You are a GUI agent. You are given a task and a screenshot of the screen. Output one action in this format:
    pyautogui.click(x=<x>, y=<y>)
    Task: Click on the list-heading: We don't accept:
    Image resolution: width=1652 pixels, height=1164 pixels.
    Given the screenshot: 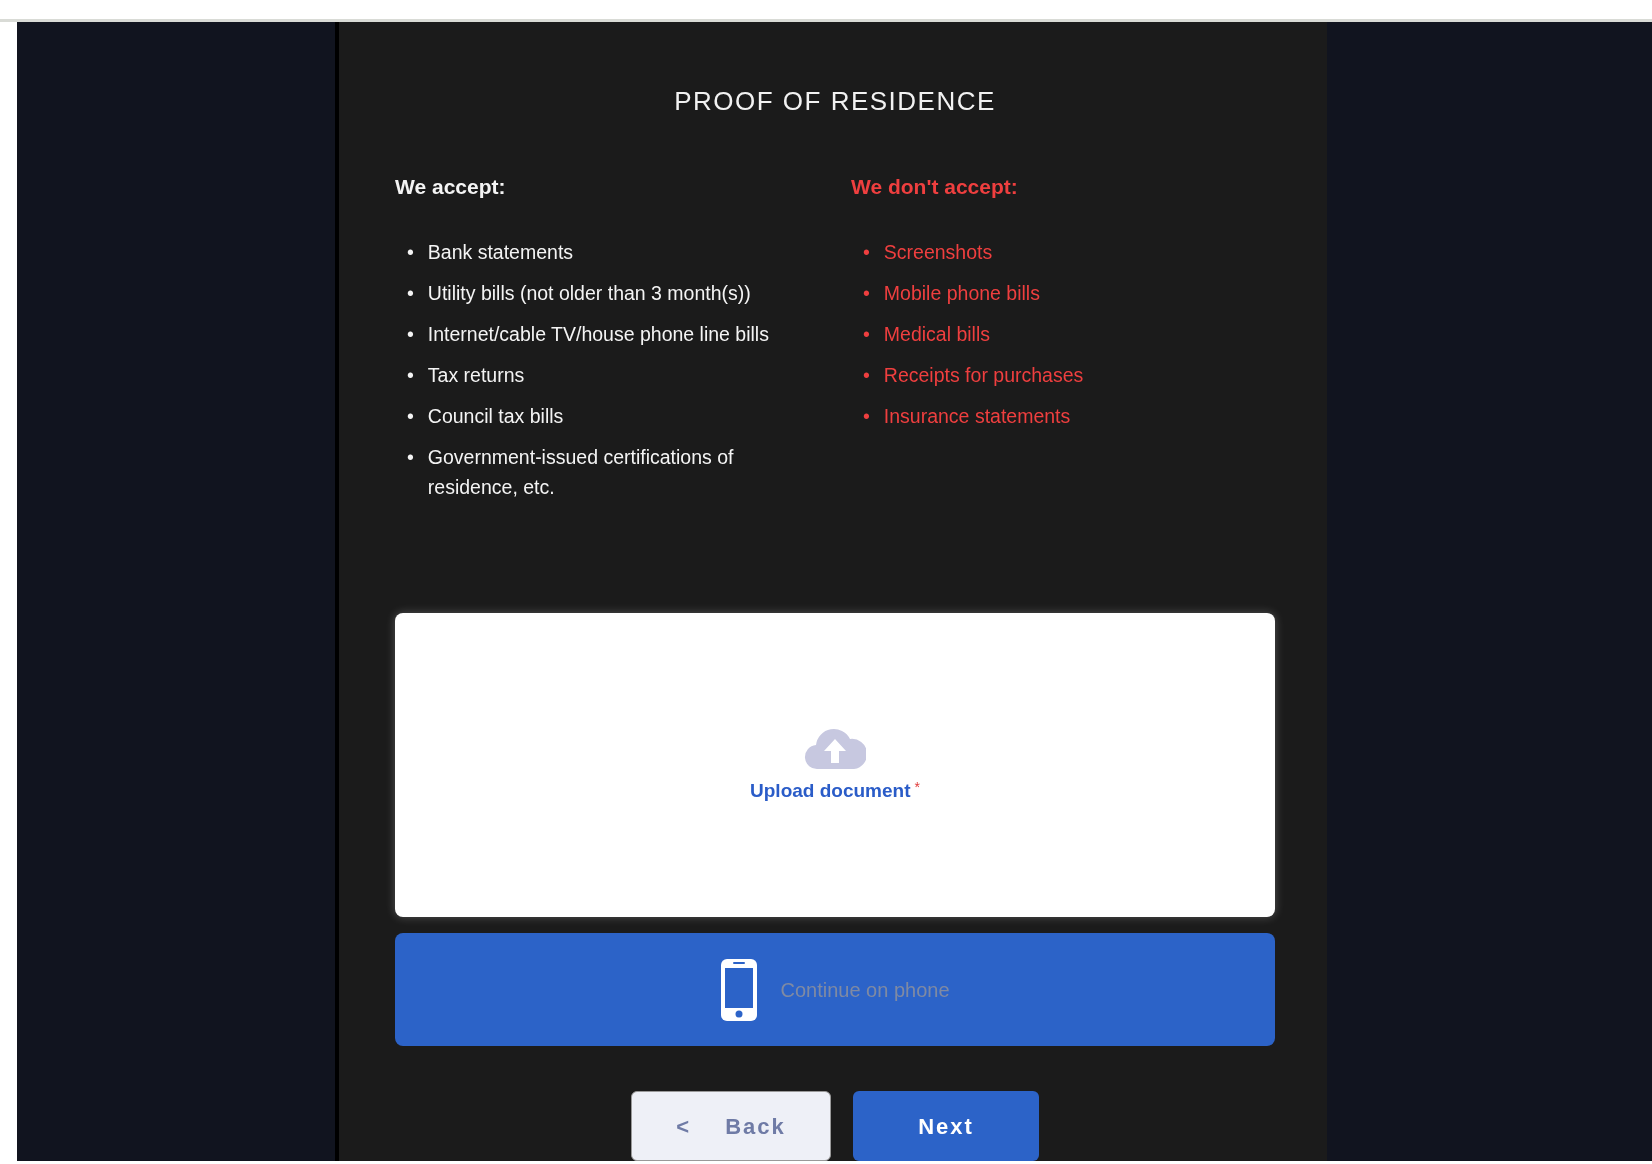 What is the action you would take?
    pyautogui.click(x=935, y=187)
    